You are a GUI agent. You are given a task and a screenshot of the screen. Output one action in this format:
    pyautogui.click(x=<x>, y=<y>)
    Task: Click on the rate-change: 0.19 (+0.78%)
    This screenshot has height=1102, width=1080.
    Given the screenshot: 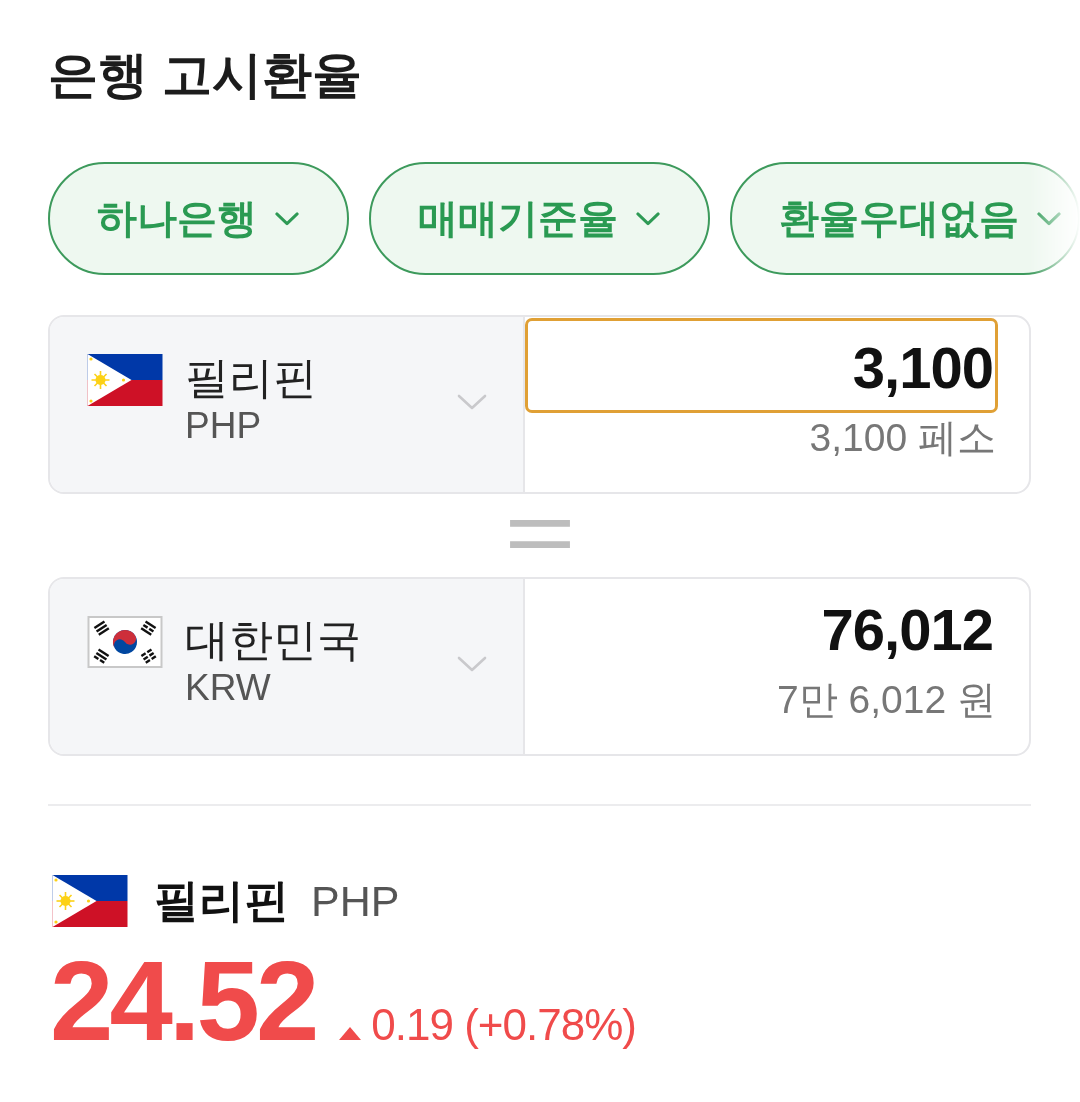 What is the action you would take?
    pyautogui.click(x=503, y=1025)
    